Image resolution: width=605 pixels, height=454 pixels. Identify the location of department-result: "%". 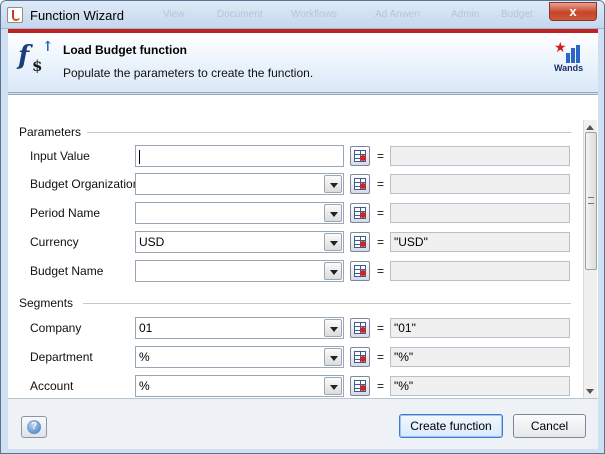
(480, 357).